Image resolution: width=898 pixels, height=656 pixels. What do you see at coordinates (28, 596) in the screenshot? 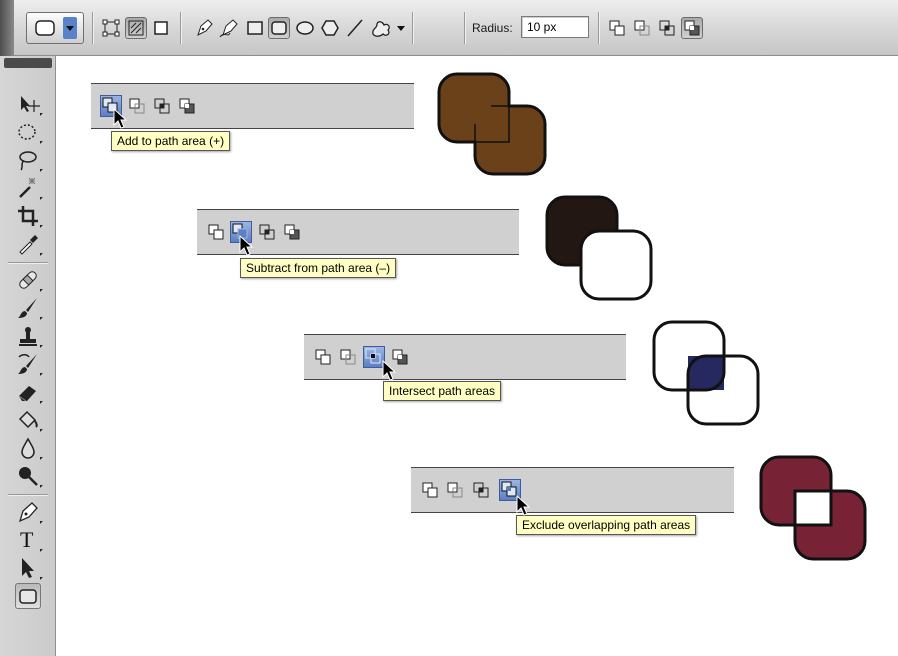
I see `rounded-rectangle-tool-icon` at bounding box center [28, 596].